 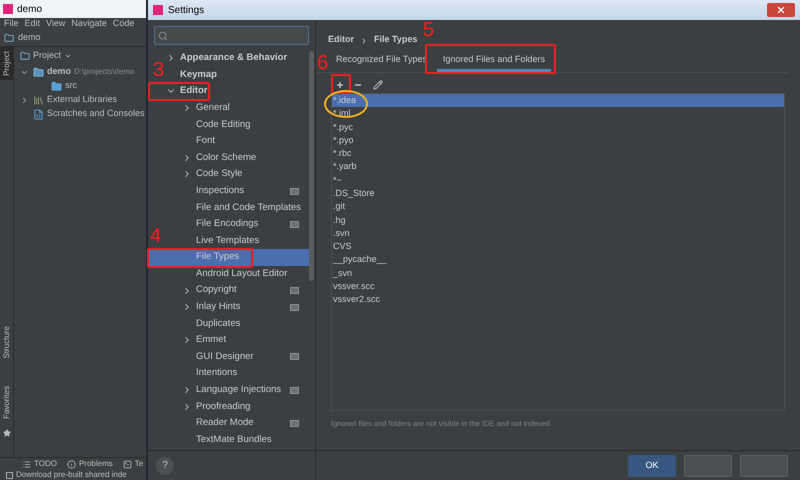 I want to click on side-tab: Structure, so click(x=7, y=342).